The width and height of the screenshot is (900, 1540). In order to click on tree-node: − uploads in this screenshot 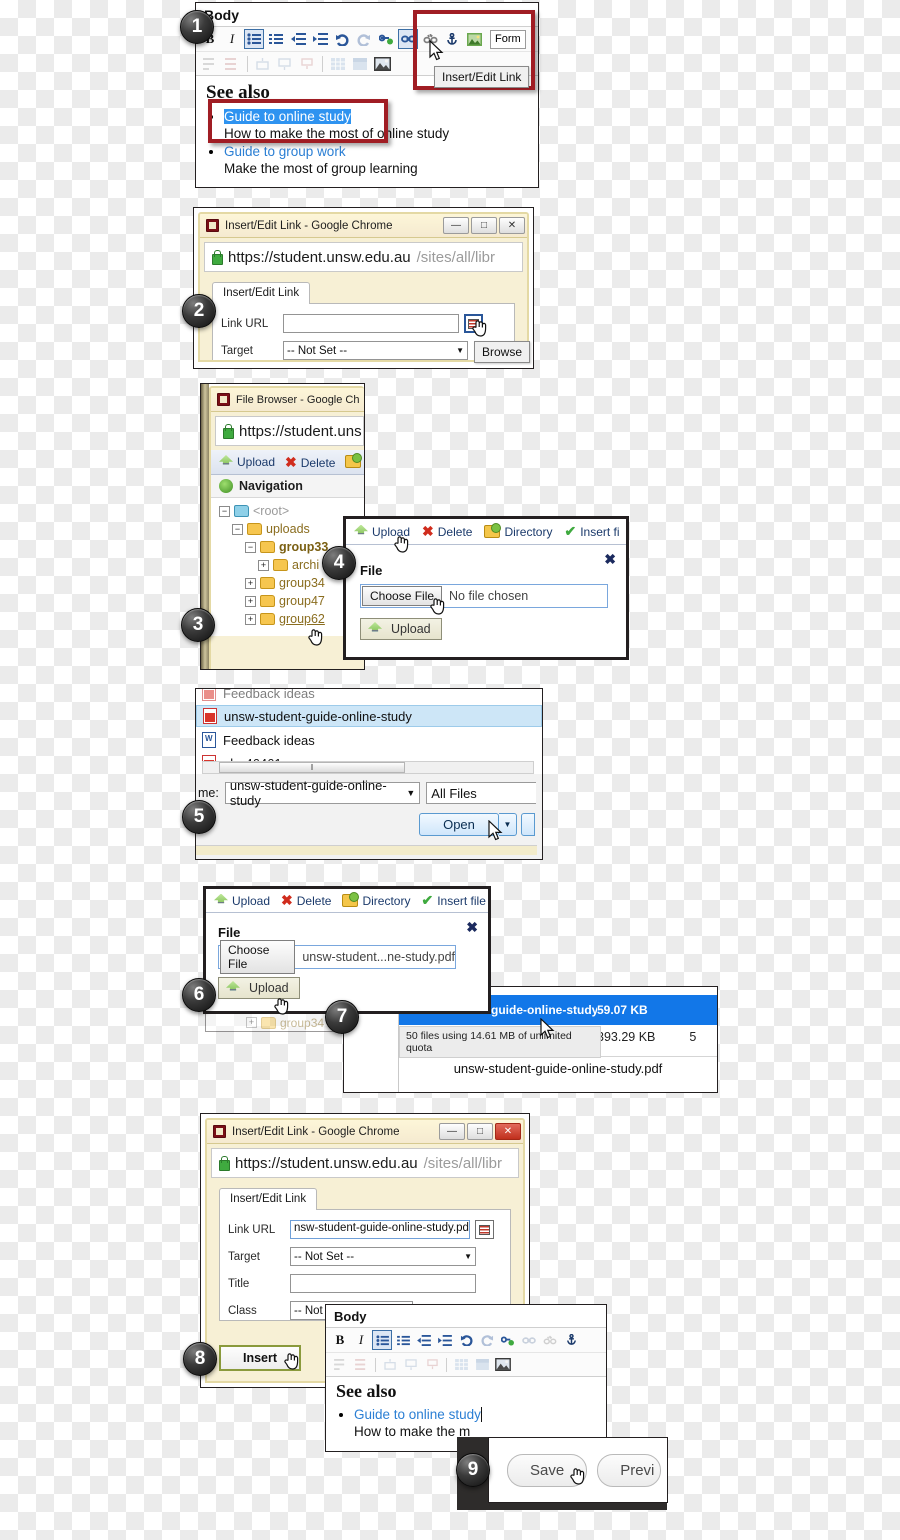, I will do `click(288, 529)`.